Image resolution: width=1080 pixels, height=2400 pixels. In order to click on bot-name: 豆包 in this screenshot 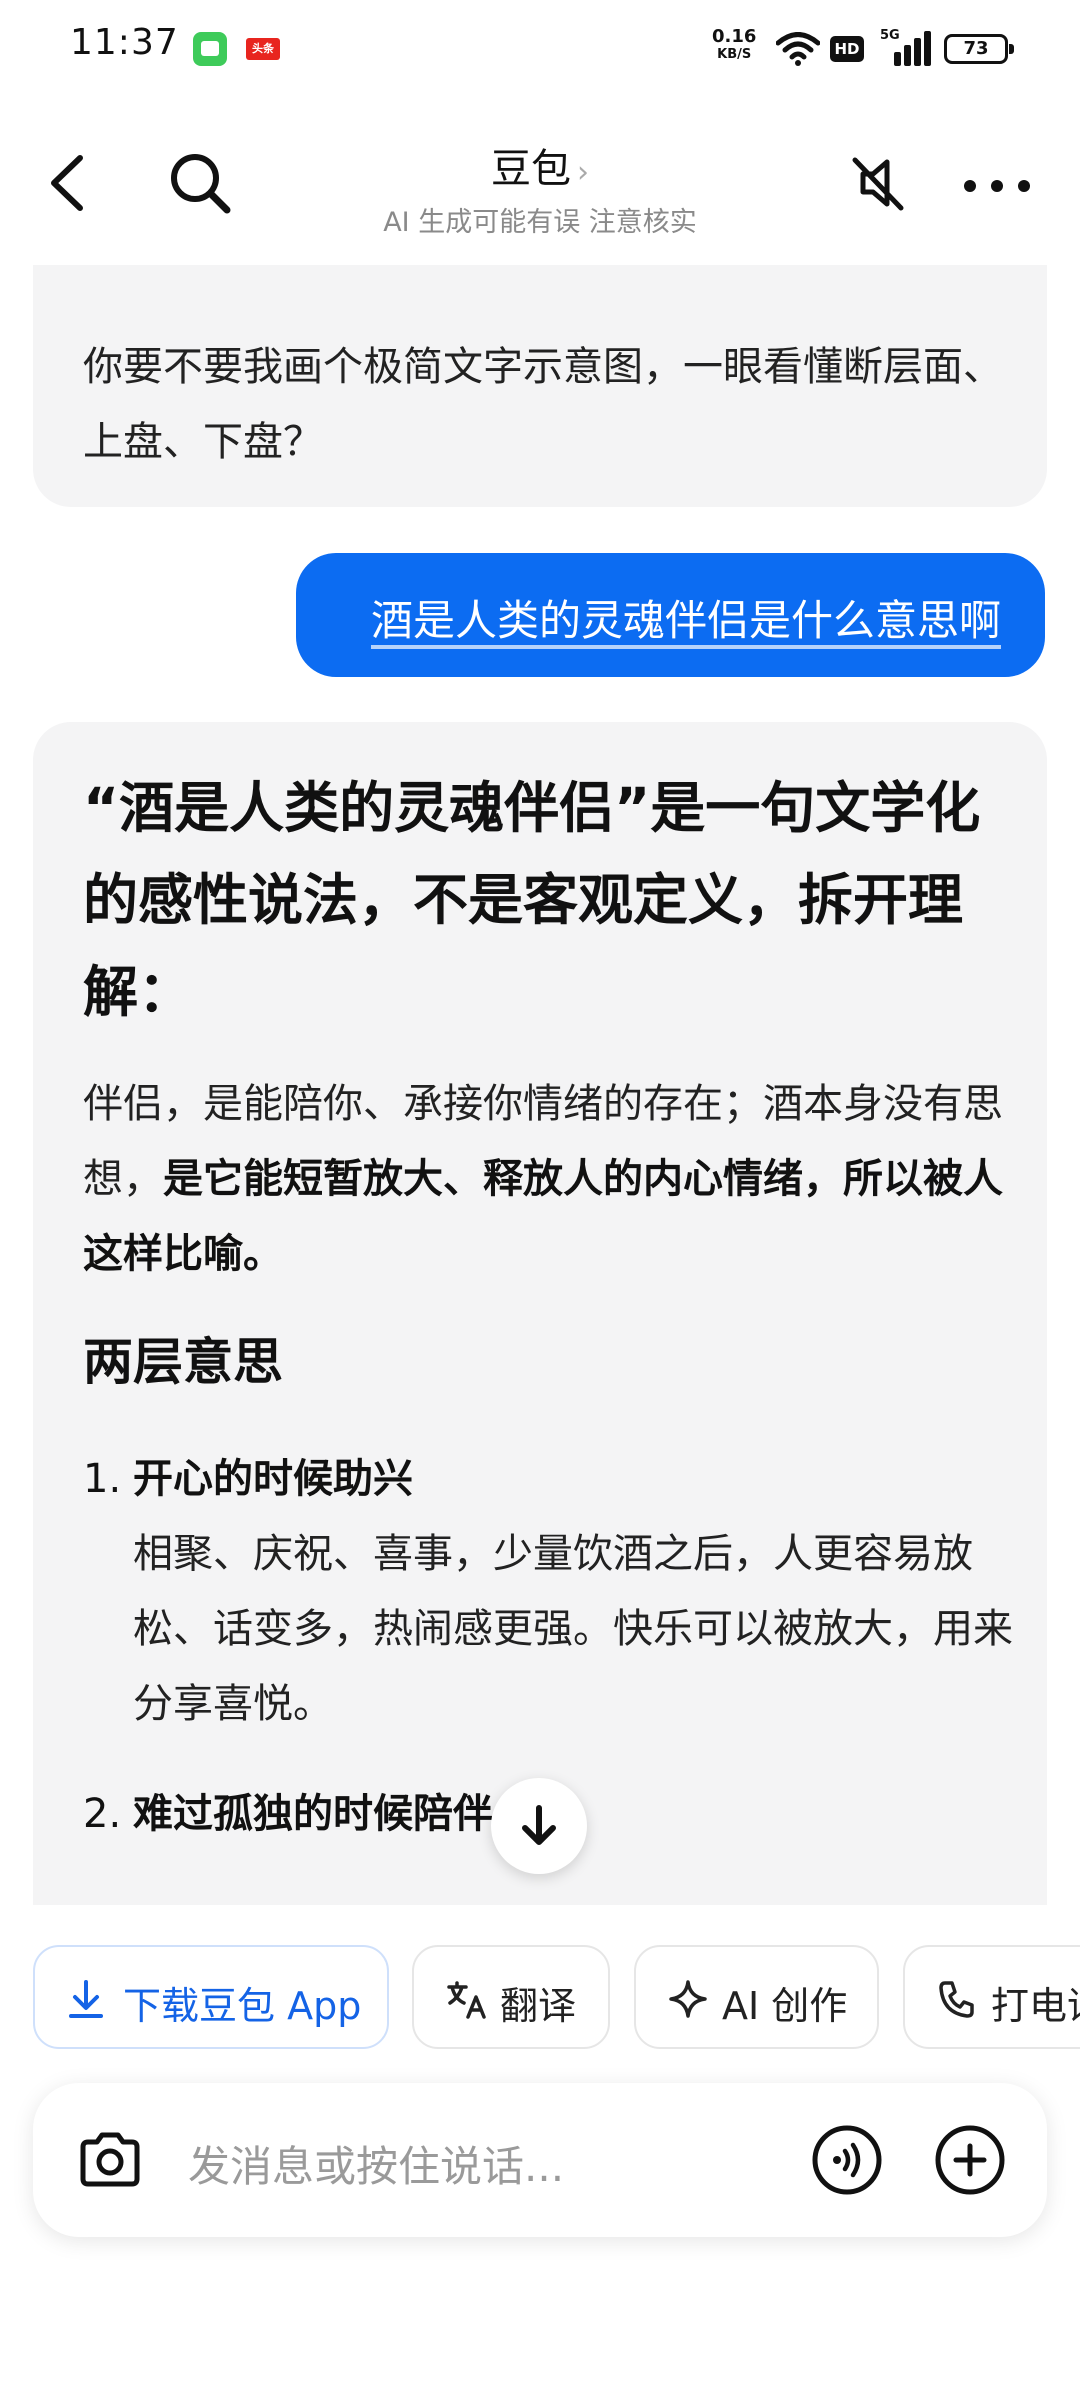, I will do `click(531, 169)`.